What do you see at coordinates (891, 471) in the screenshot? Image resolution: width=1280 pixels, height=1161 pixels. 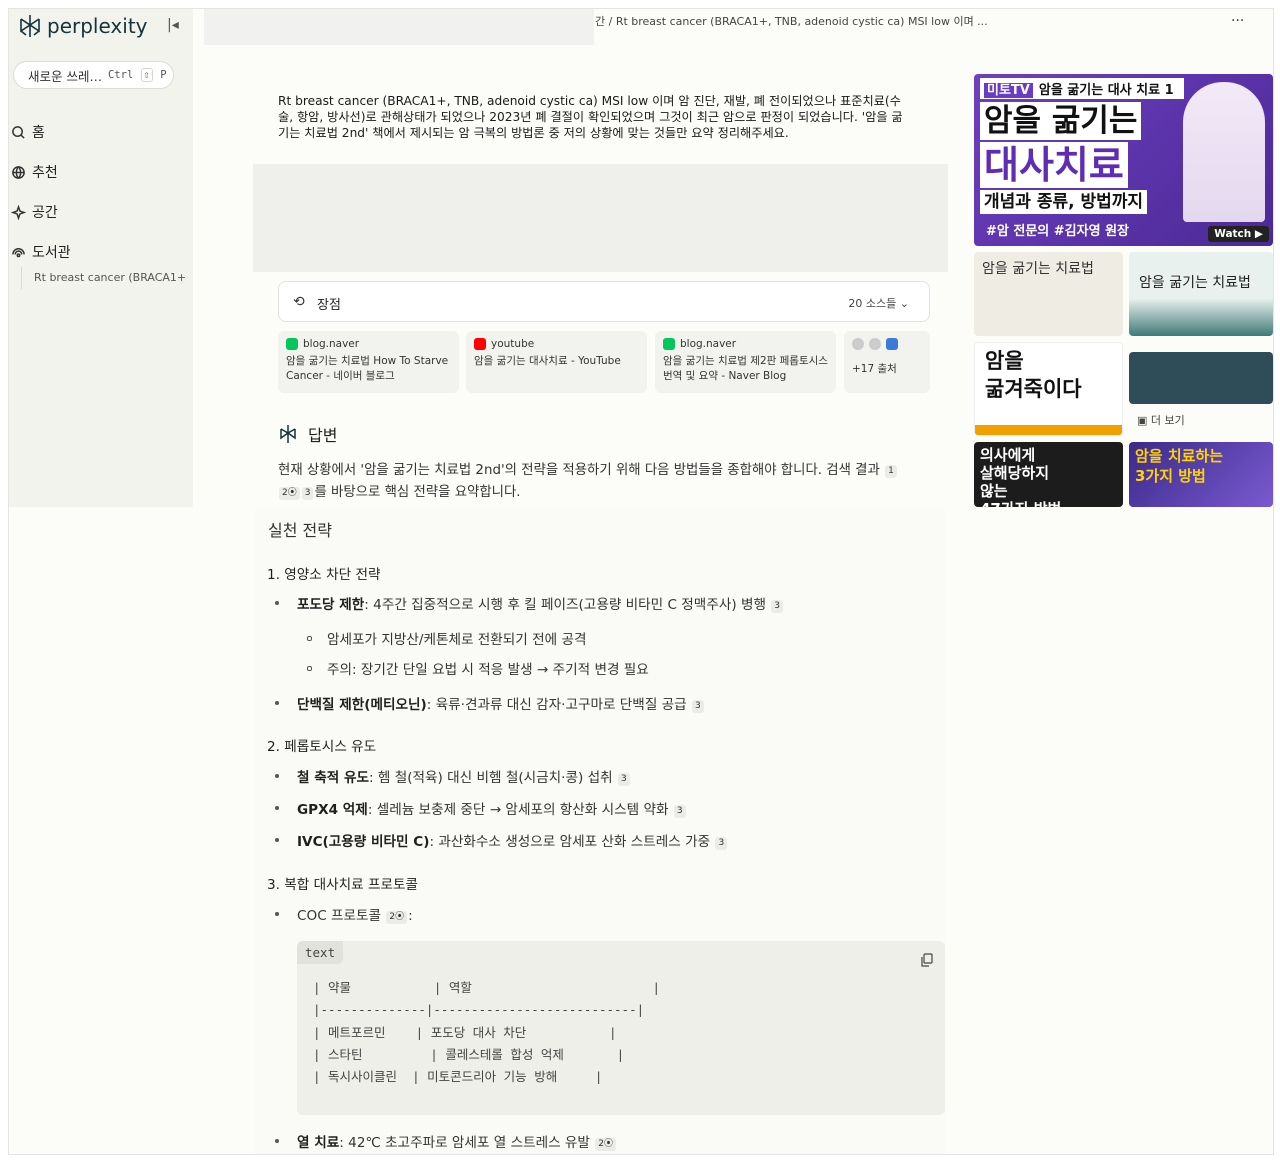 I see `citation: 1` at bounding box center [891, 471].